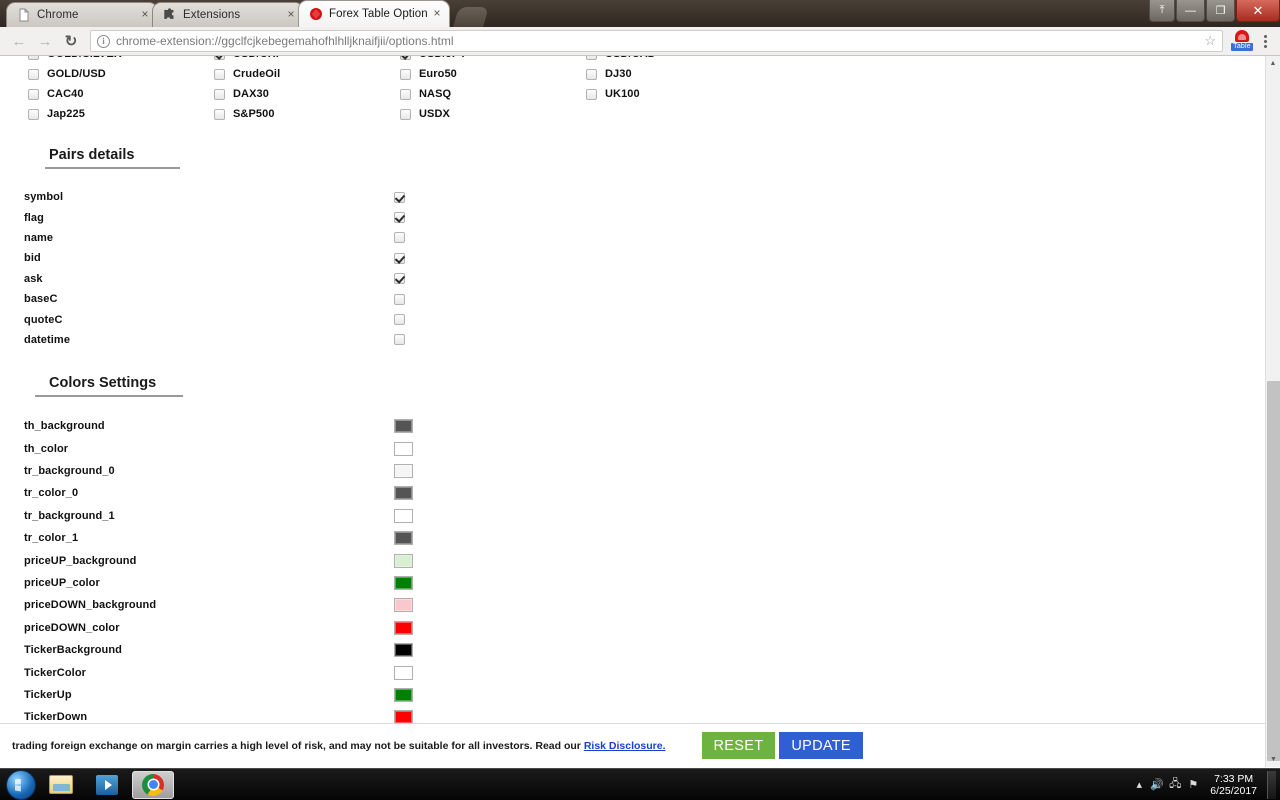 This screenshot has width=1280, height=800. Describe the element at coordinates (632, 493) in the screenshot. I see `color-row-tr-color-0: tr_color_0` at that location.